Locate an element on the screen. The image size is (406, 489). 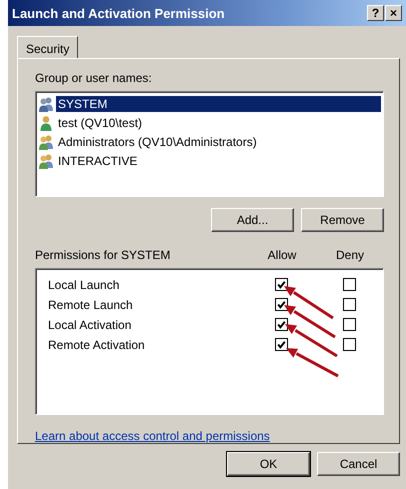
permission-name: Local Launch is located at coordinates (84, 285).